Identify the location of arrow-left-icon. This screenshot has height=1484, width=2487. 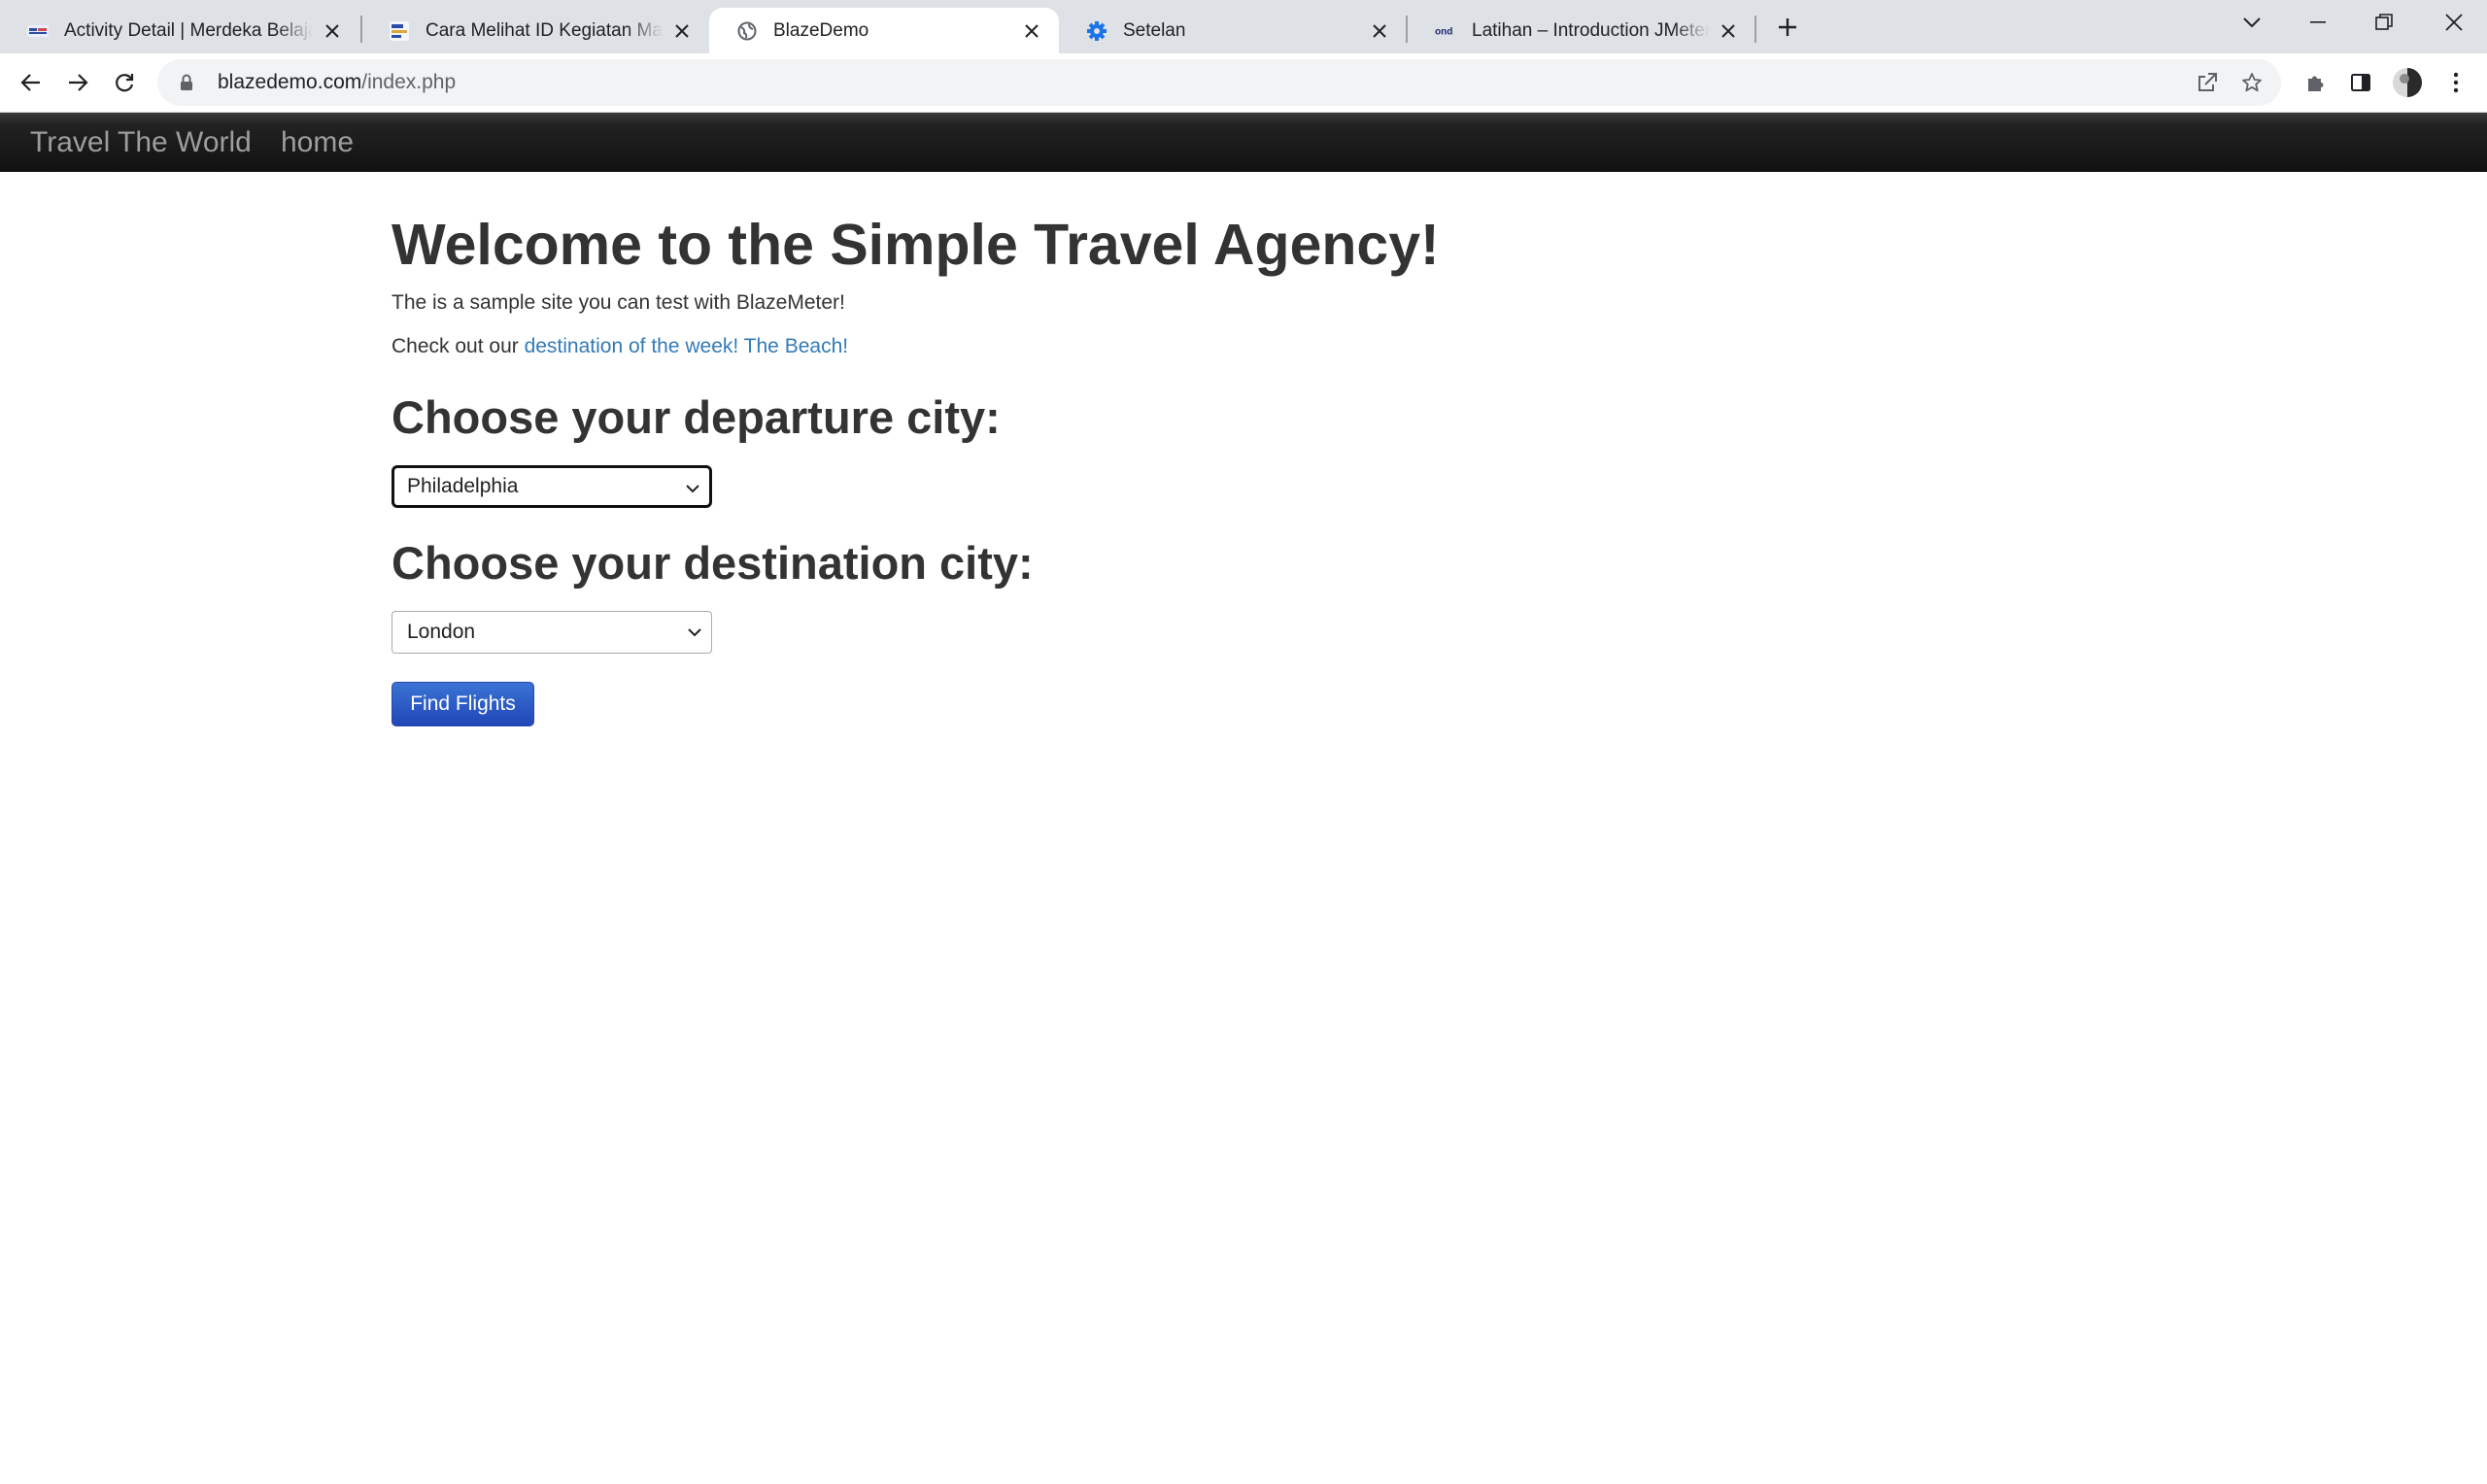
(30, 82).